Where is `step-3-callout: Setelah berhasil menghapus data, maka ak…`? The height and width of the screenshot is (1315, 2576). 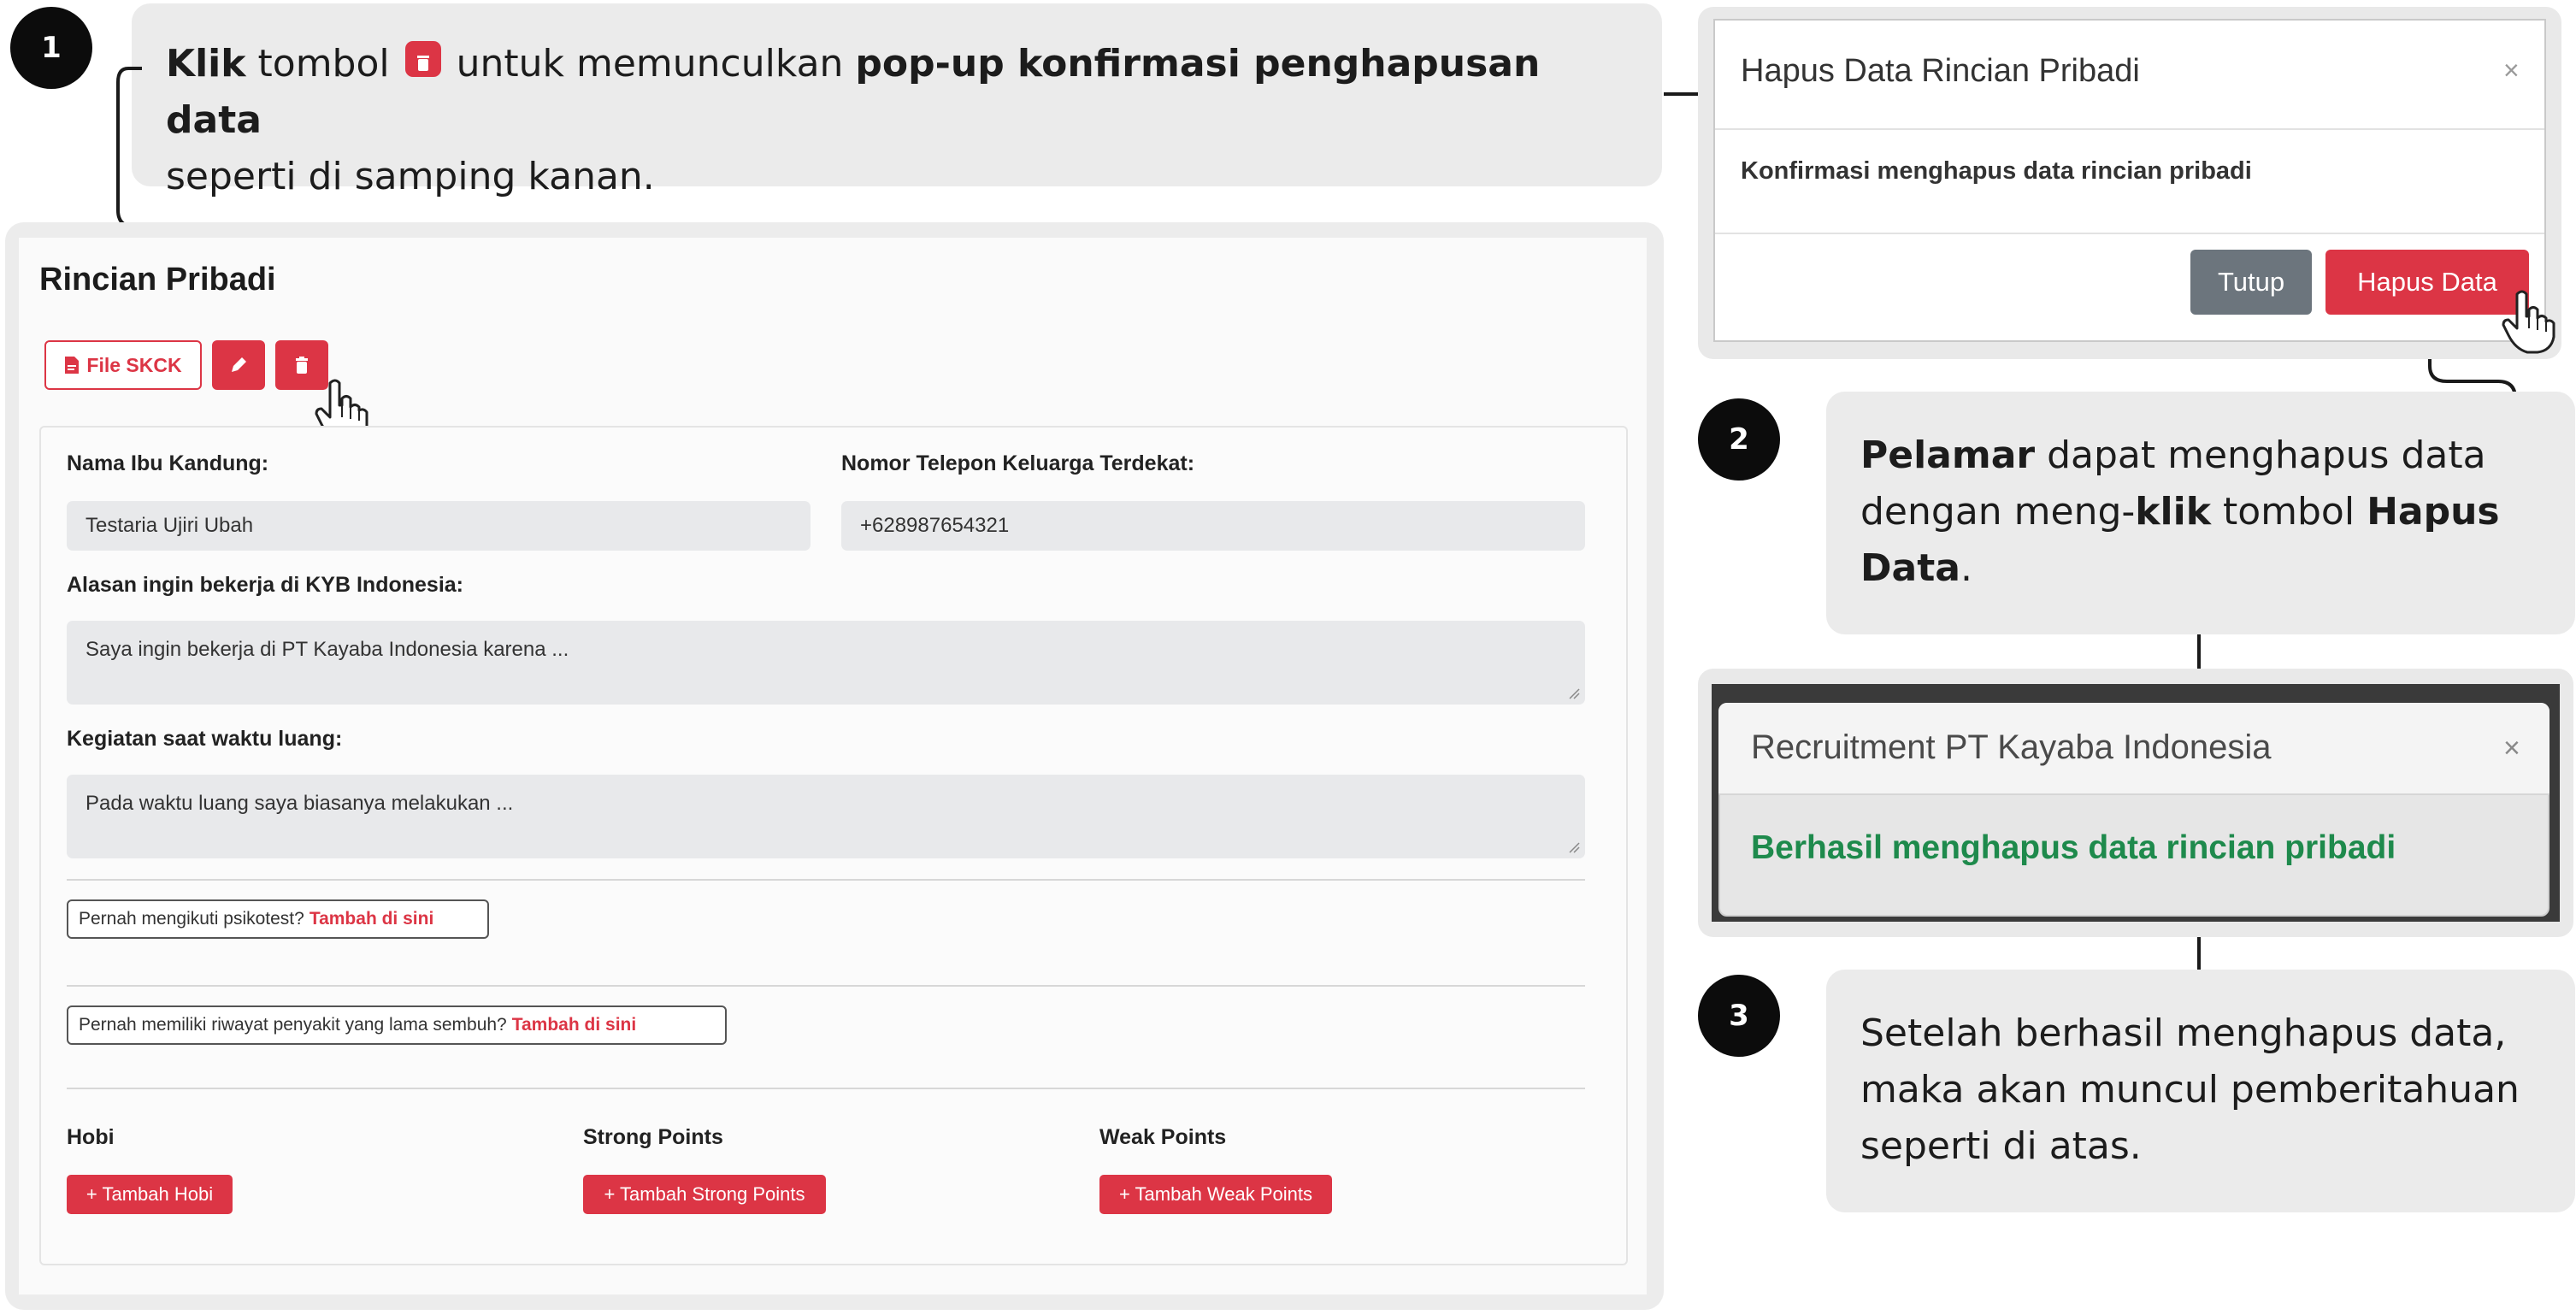
step-3-callout: Setelah berhasil menghapus data, maka ak… is located at coordinates (2200, 1091).